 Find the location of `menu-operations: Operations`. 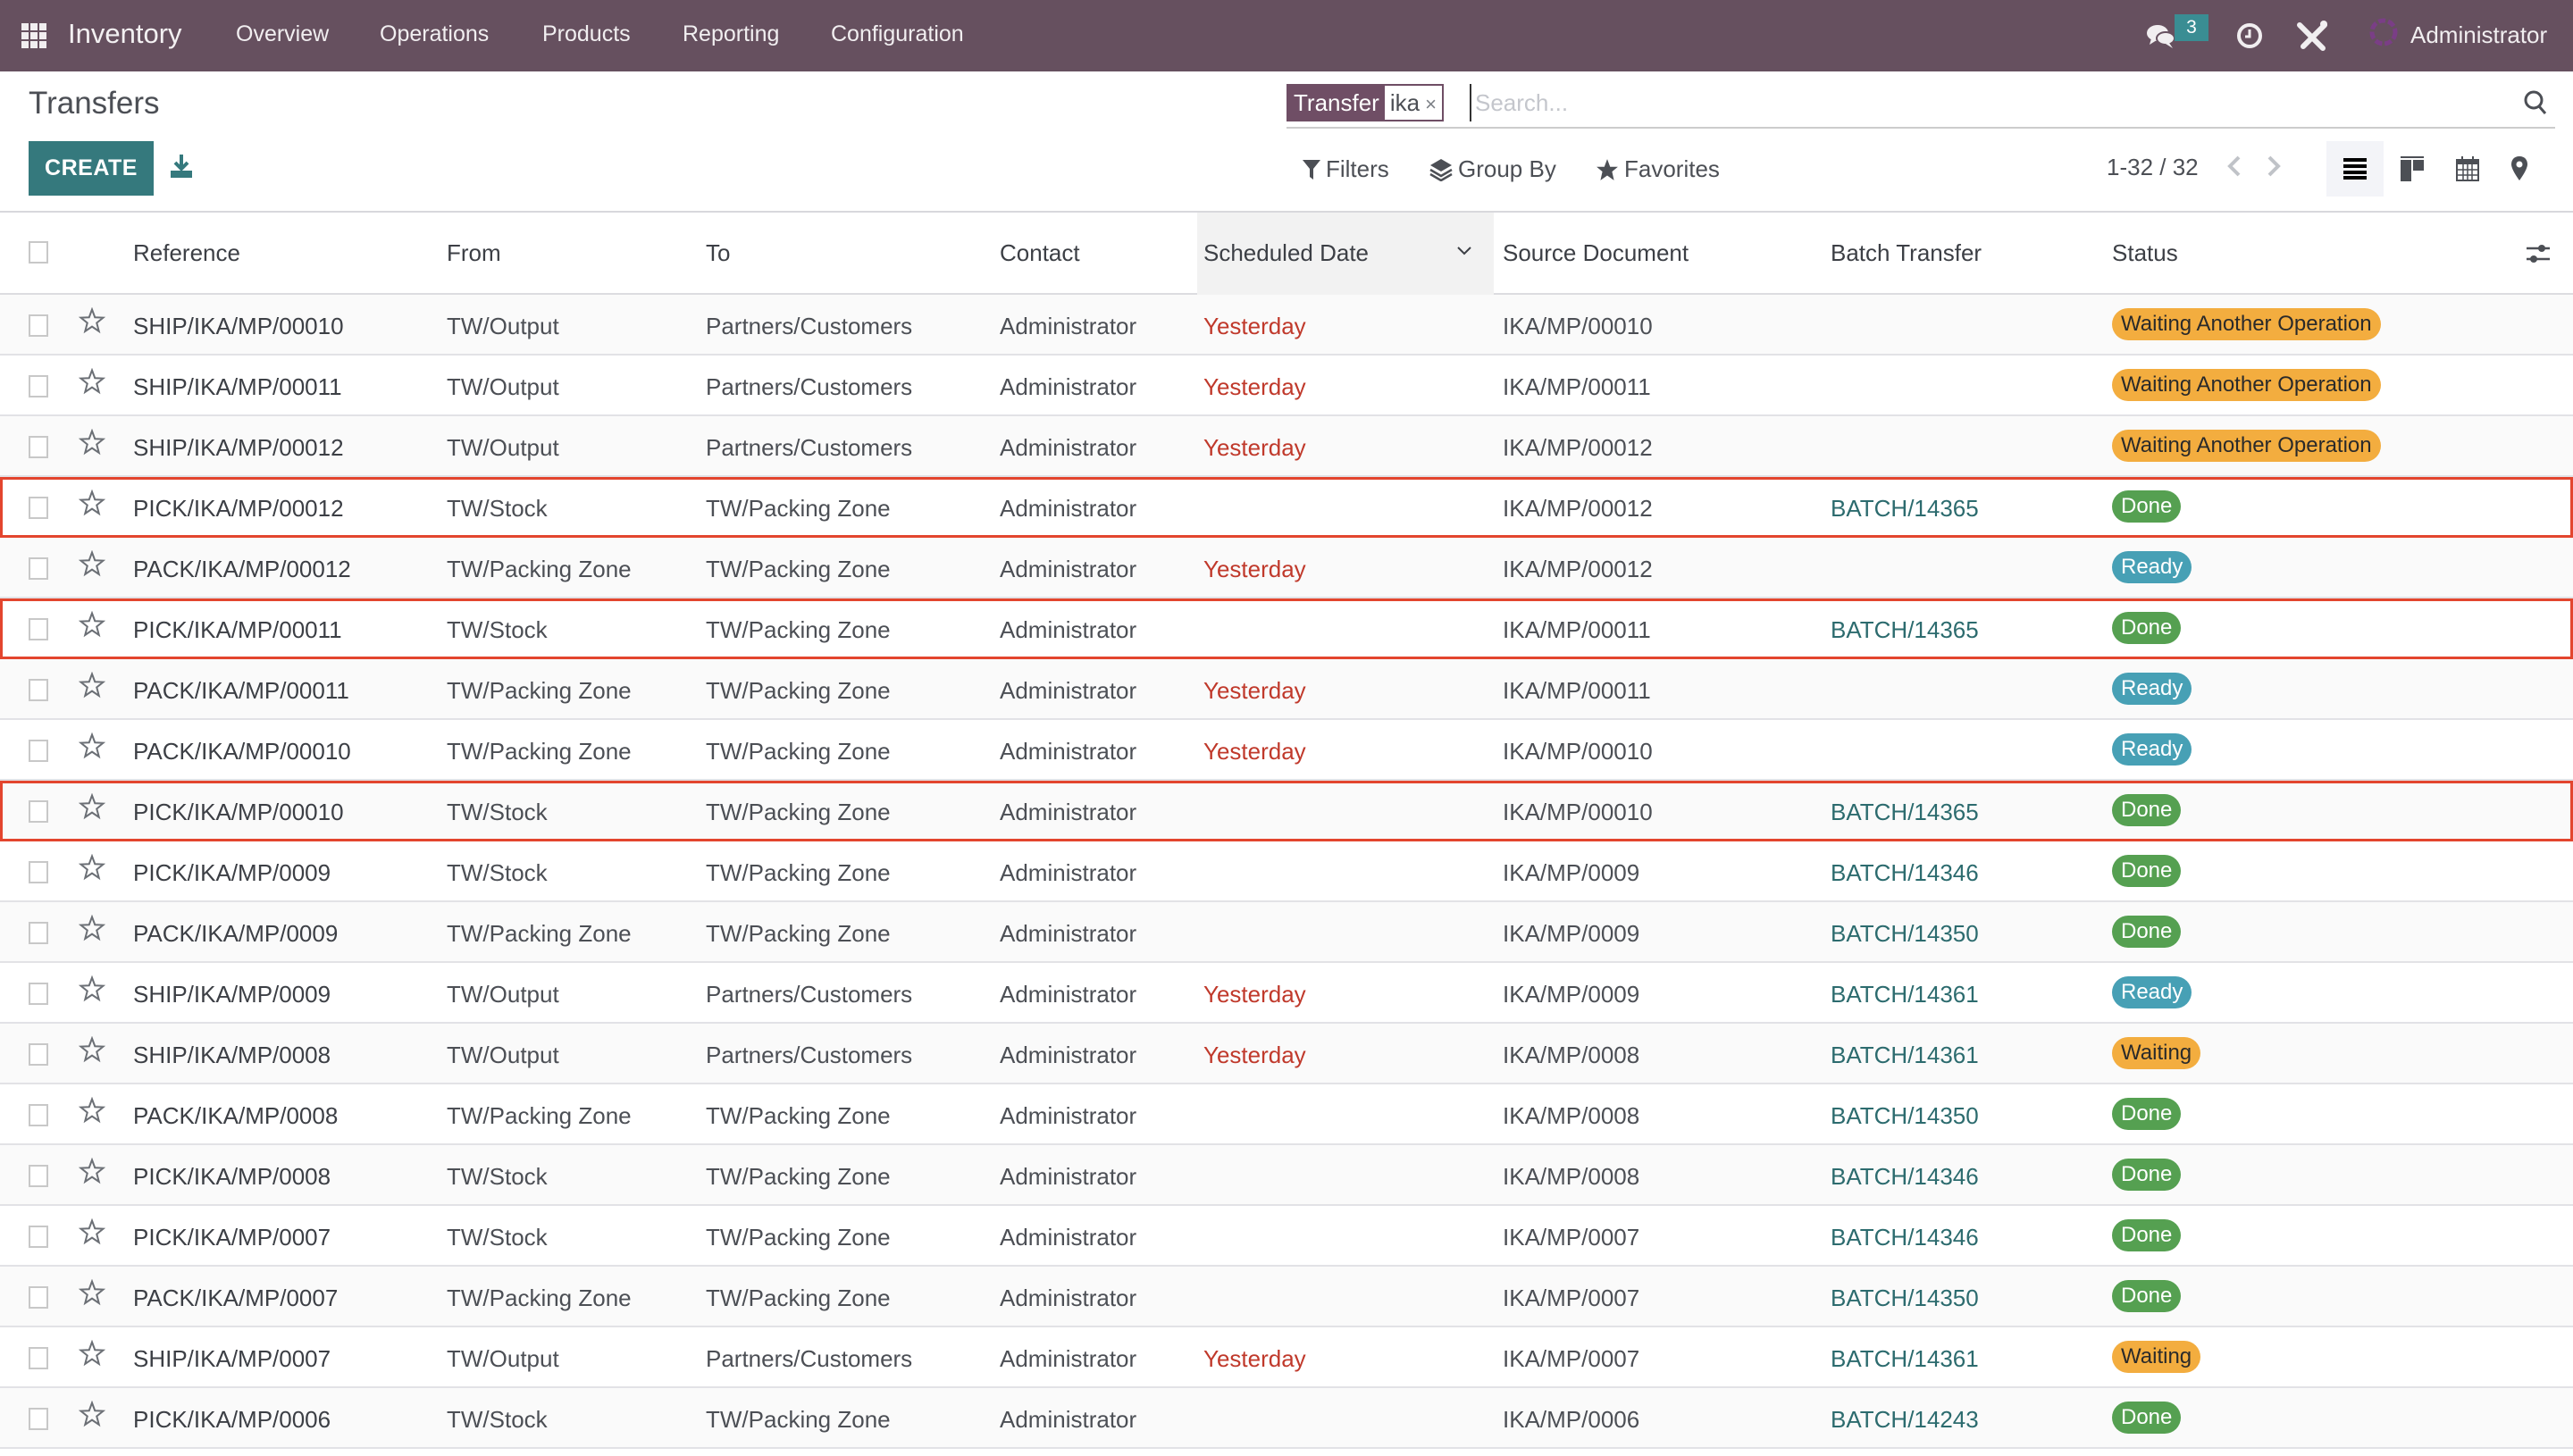

menu-operations: Operations is located at coordinates (434, 34).